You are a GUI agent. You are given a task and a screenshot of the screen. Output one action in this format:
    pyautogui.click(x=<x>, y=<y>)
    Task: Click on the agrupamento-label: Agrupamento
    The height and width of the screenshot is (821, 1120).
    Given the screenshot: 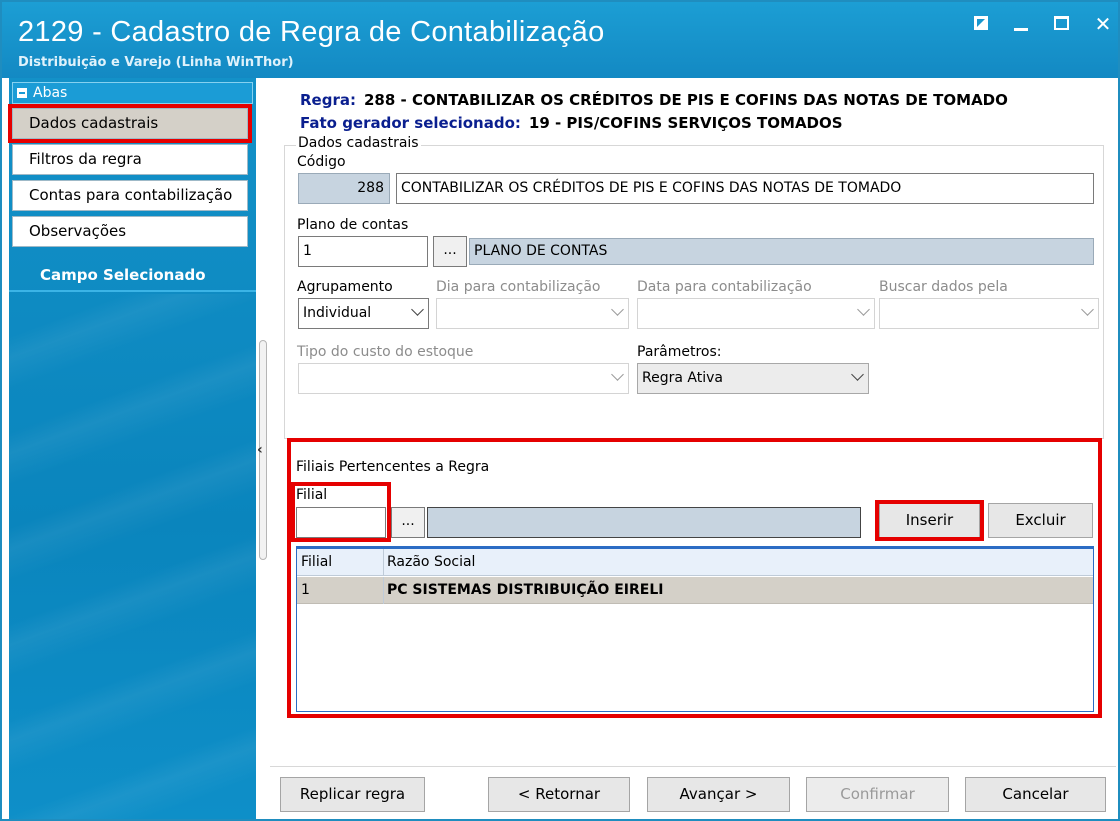 What is the action you would take?
    pyautogui.click(x=345, y=287)
    